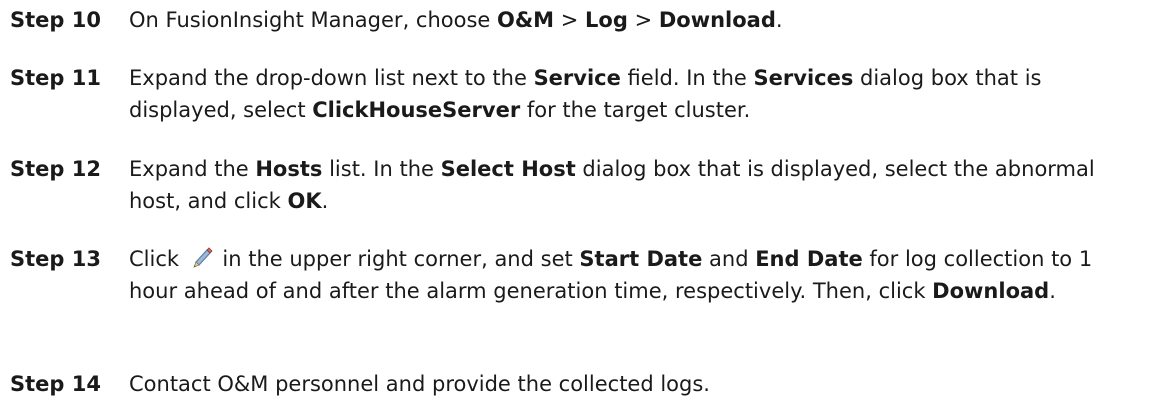 The width and height of the screenshot is (1151, 409). Describe the element at coordinates (606, 20) in the screenshot. I see `menu-log: Log` at that location.